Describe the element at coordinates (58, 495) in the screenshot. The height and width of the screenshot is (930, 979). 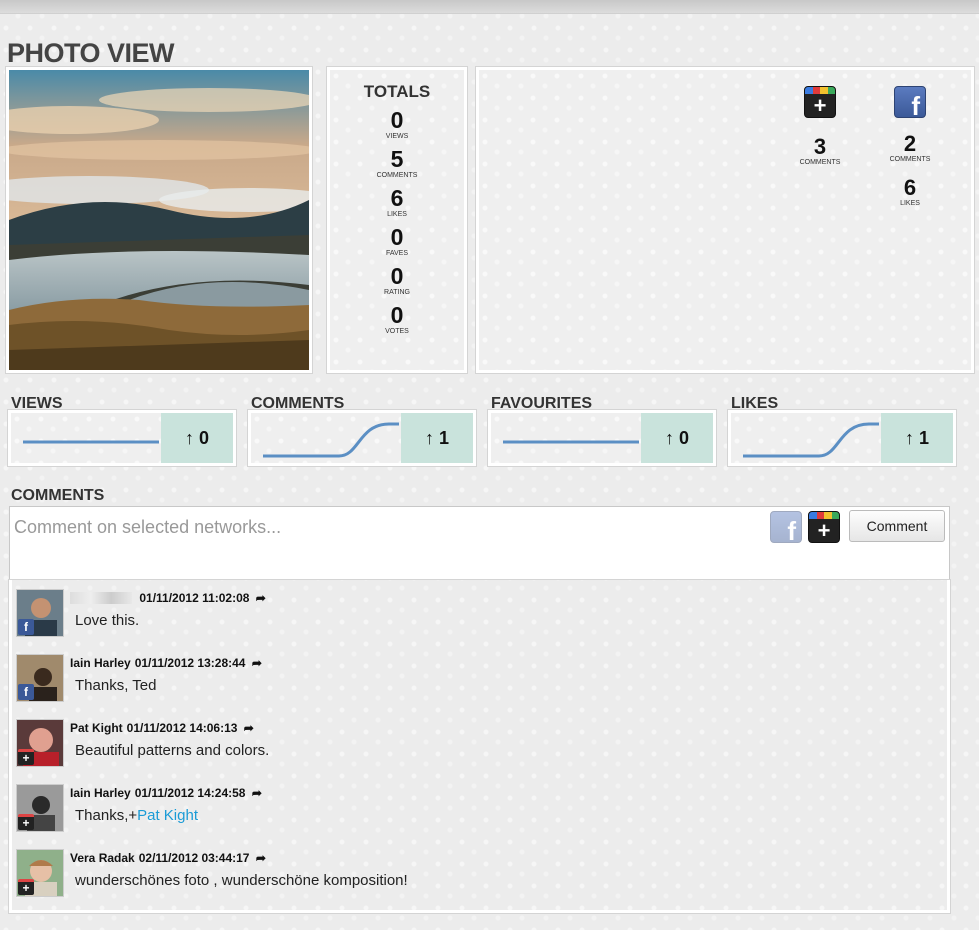
I see `comments-section-label: COMMENTS` at that location.